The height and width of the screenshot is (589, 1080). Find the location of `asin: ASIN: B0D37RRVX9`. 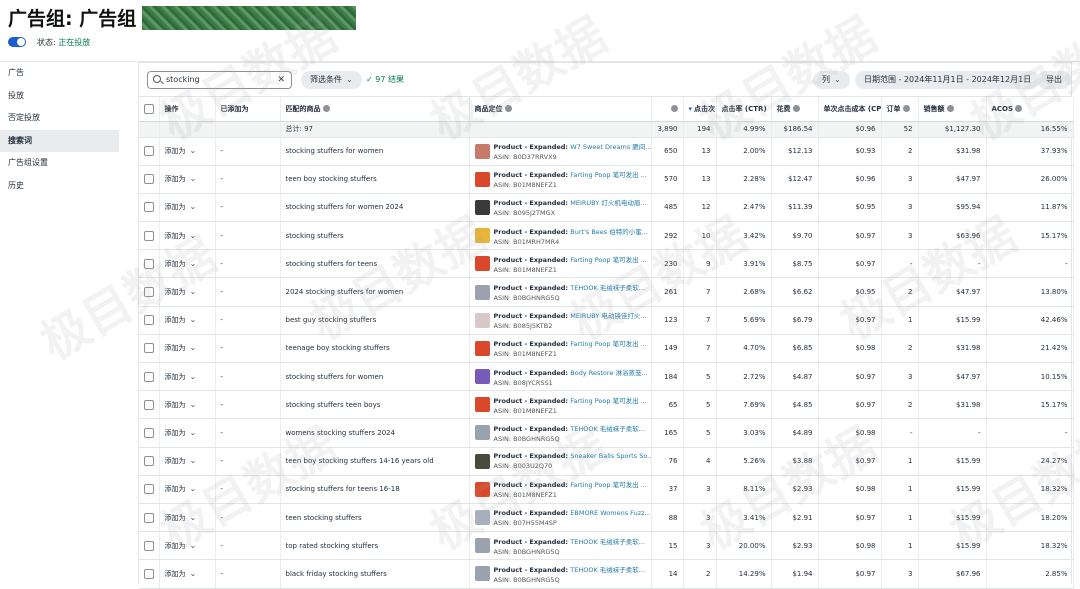

asin: ASIN: B0D37RRVX9 is located at coordinates (525, 157).